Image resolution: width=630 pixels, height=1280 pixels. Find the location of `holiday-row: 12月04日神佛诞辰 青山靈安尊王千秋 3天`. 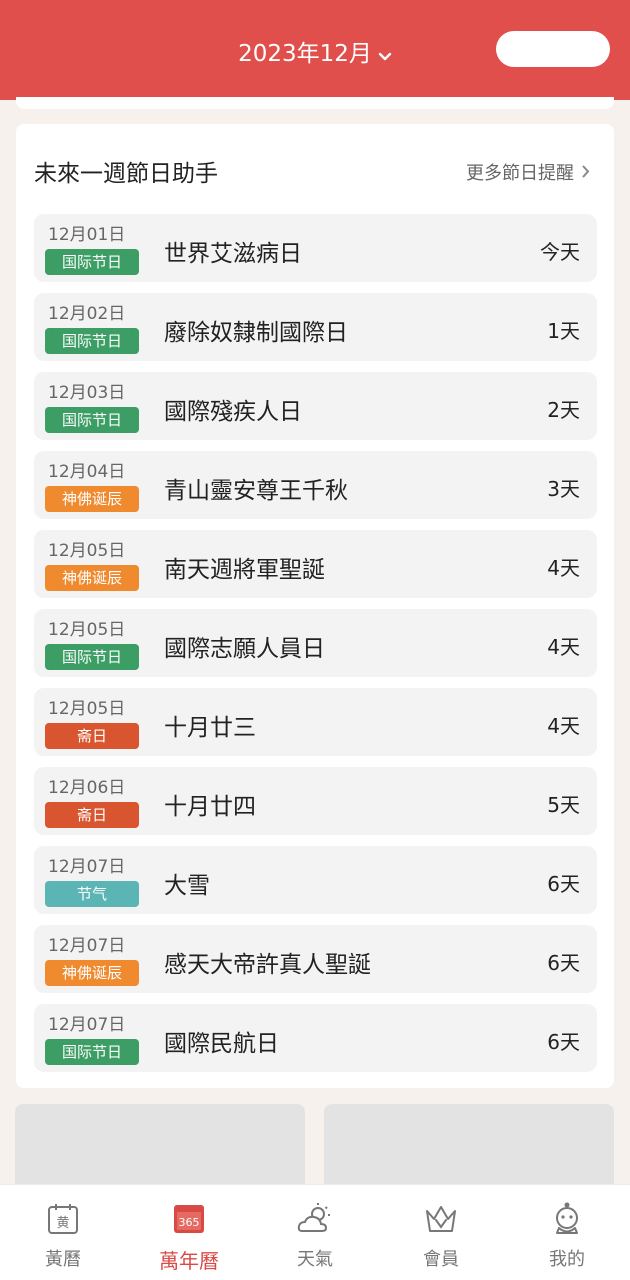

holiday-row: 12月04日神佛诞辰 青山靈安尊王千秋 3天 is located at coordinates (315, 485).